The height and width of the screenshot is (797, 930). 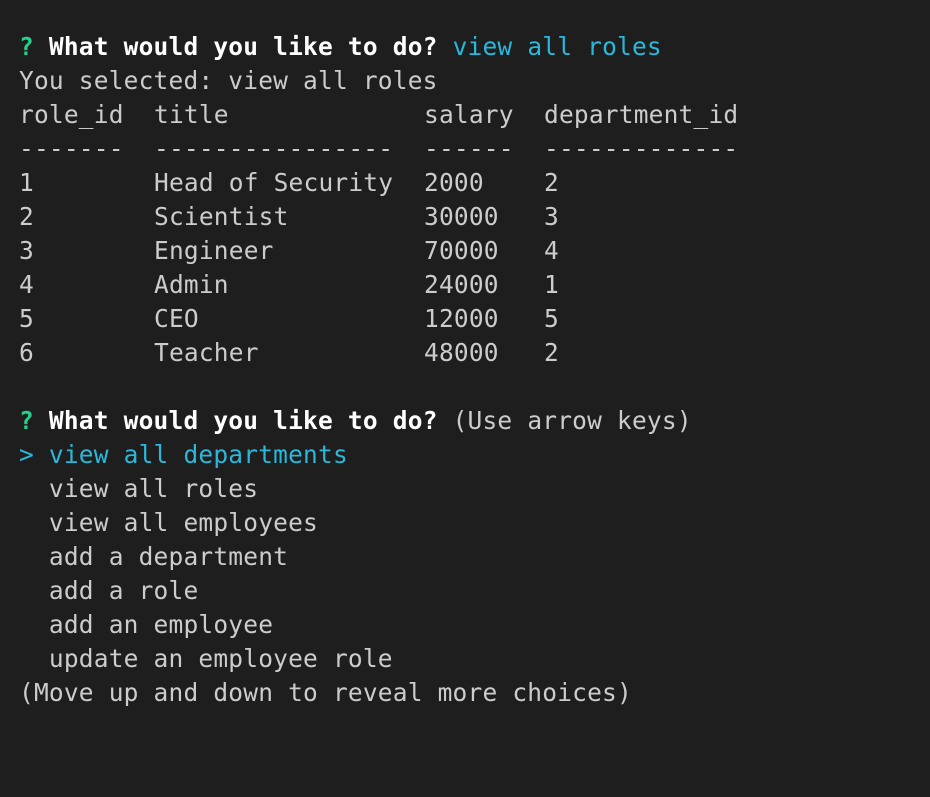 What do you see at coordinates (220, 658) in the screenshot?
I see `menu-choice-label: update an employee role` at bounding box center [220, 658].